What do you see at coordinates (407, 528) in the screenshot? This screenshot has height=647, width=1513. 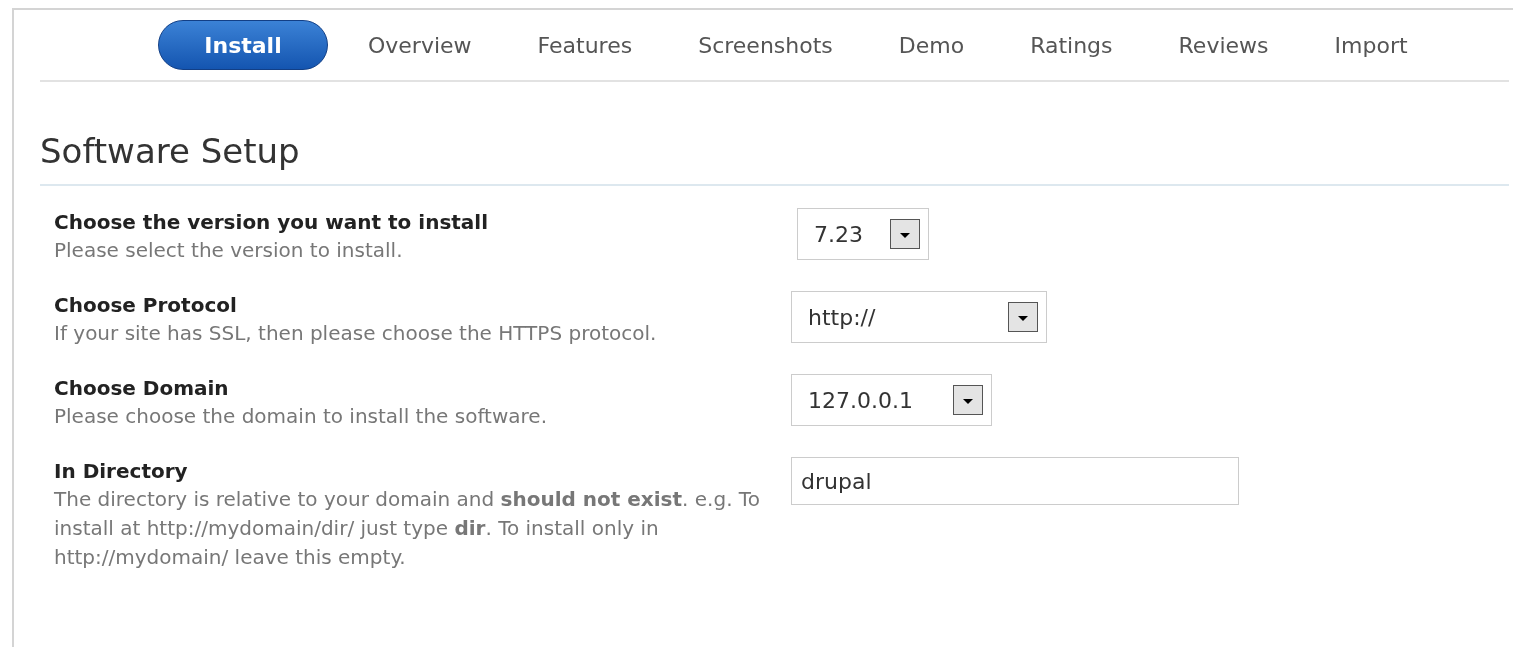 I see `field-description: The directory is relative to your domain and should not exist. e.g. To install at http://mydomain/dir/ just type dir. To install only in http://mydomain/ leave this empty.` at bounding box center [407, 528].